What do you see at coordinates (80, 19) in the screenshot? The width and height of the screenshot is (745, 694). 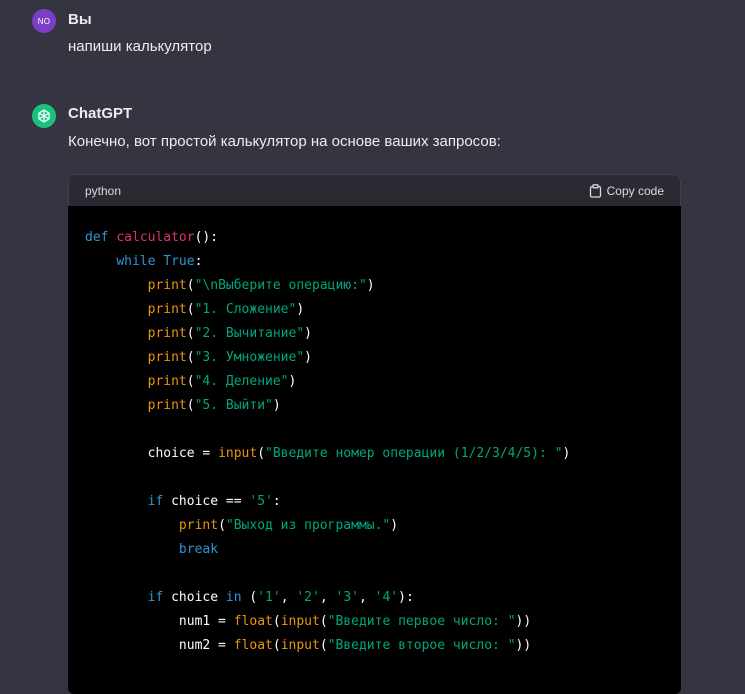 I see `user-author-name: Вы` at bounding box center [80, 19].